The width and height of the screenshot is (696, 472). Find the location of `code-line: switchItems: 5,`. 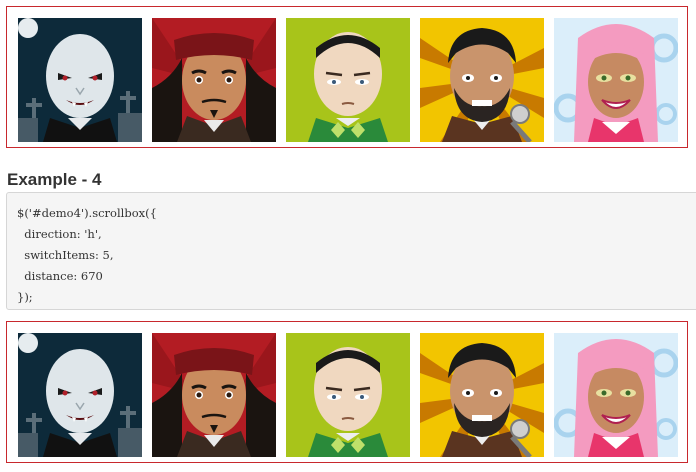

code-line: switchItems: 5, is located at coordinates (65, 255).